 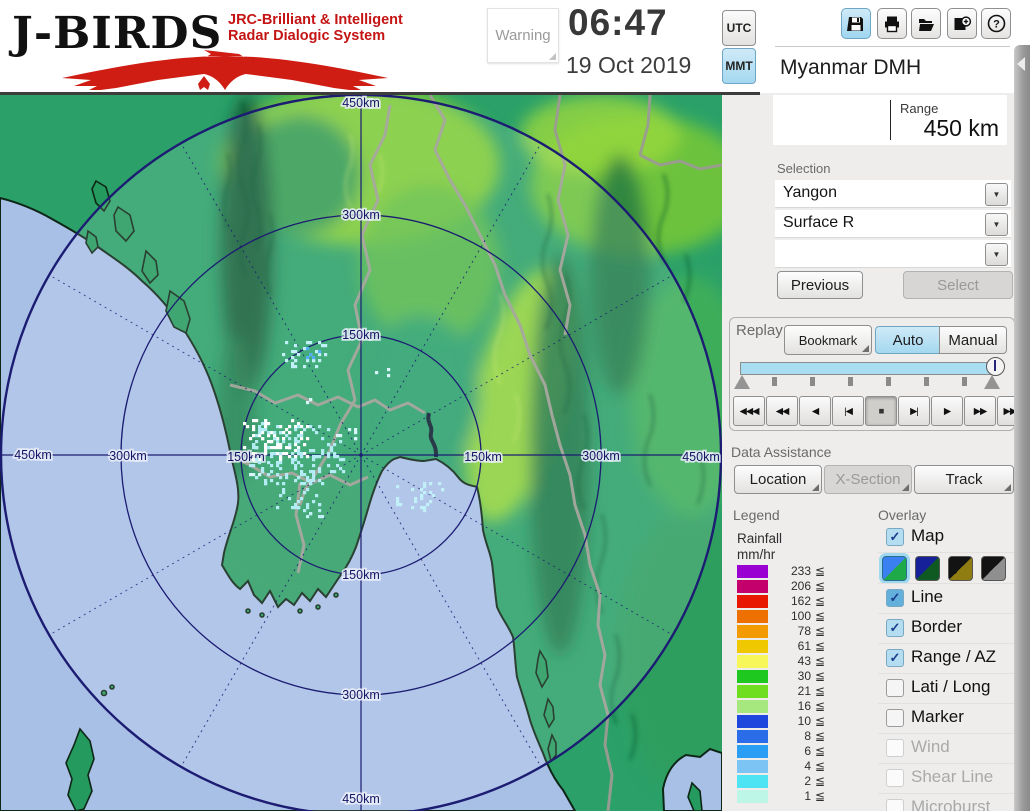 What do you see at coordinates (225, 70) in the screenshot?
I see `eagle-icon` at bounding box center [225, 70].